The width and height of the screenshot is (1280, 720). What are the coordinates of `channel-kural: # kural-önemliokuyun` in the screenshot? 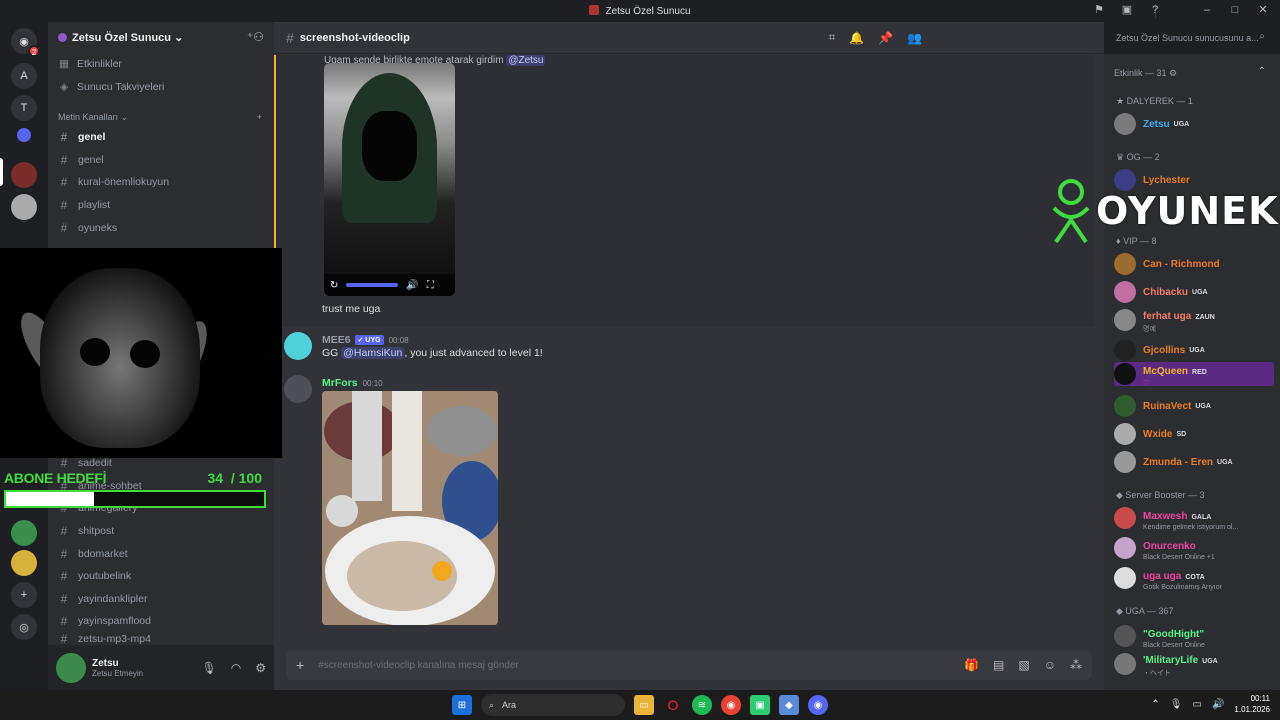 It's located at (161, 182).